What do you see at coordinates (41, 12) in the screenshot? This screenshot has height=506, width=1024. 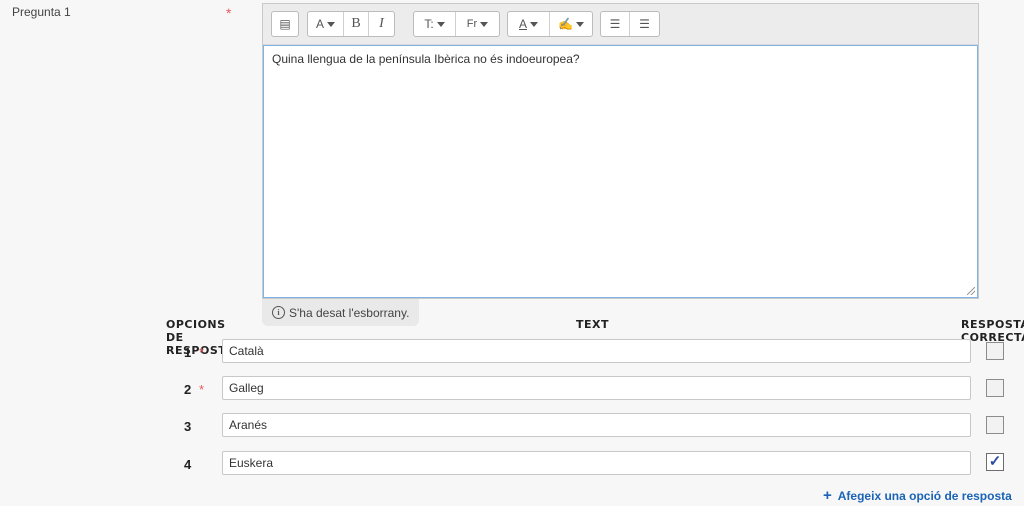 I see `question-label: Pregunta 1` at bounding box center [41, 12].